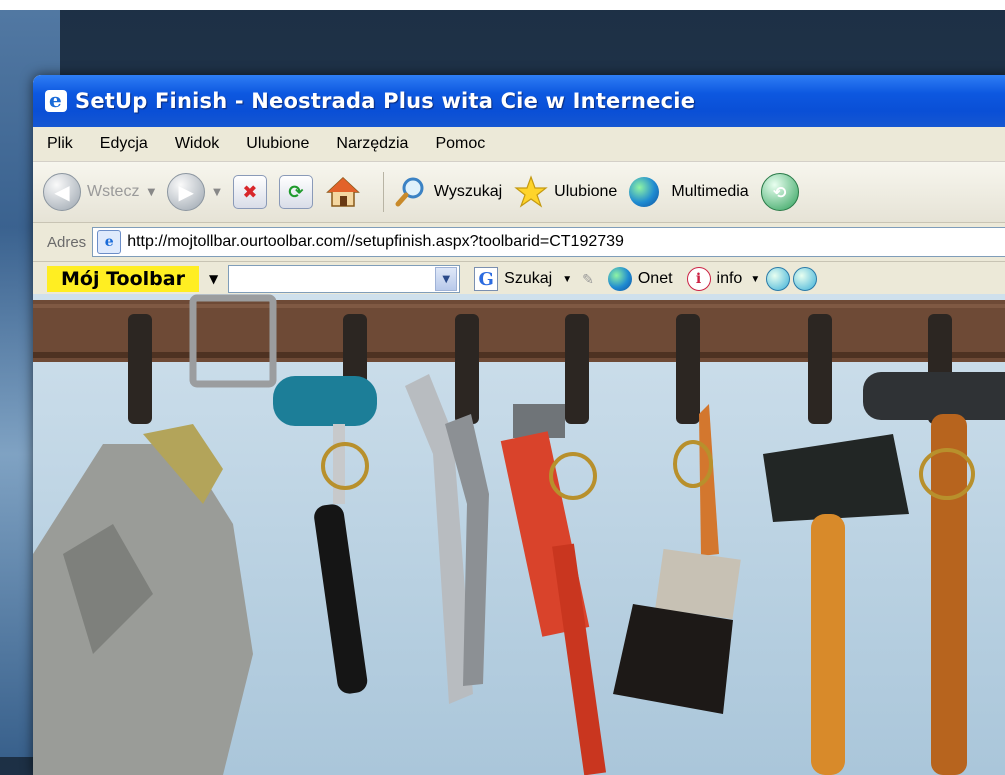  I want to click on stop-button: ✖, so click(249, 192).